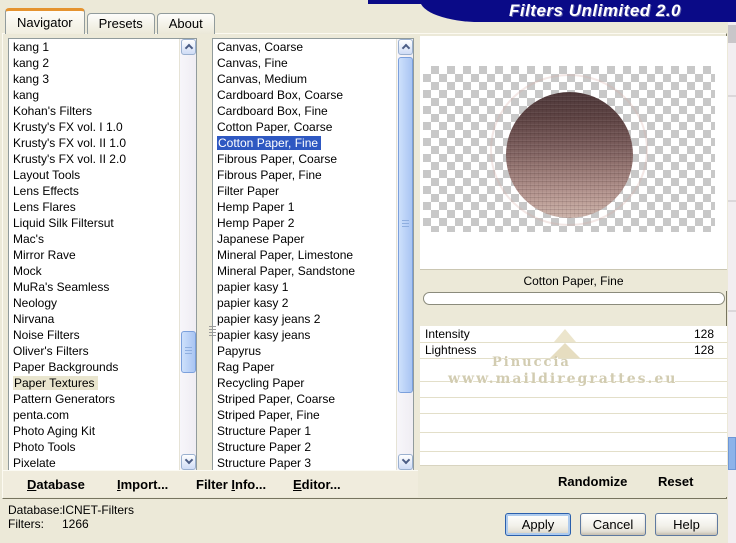 The width and height of the screenshot is (736, 543). I want to click on reset-button: Reset, so click(675, 481).